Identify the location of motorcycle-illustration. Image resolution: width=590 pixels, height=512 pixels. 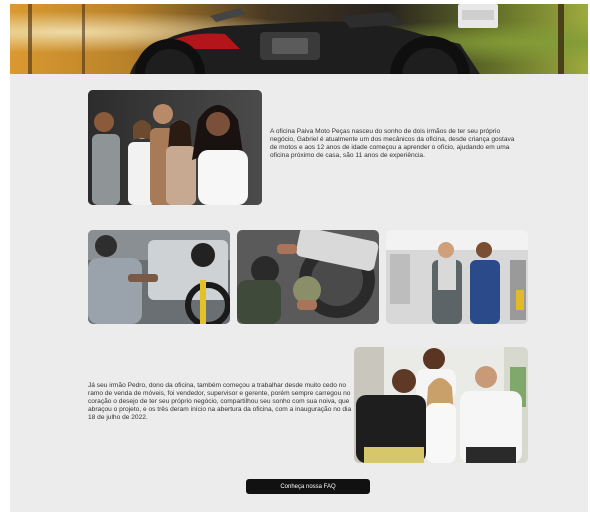
(299, 39).